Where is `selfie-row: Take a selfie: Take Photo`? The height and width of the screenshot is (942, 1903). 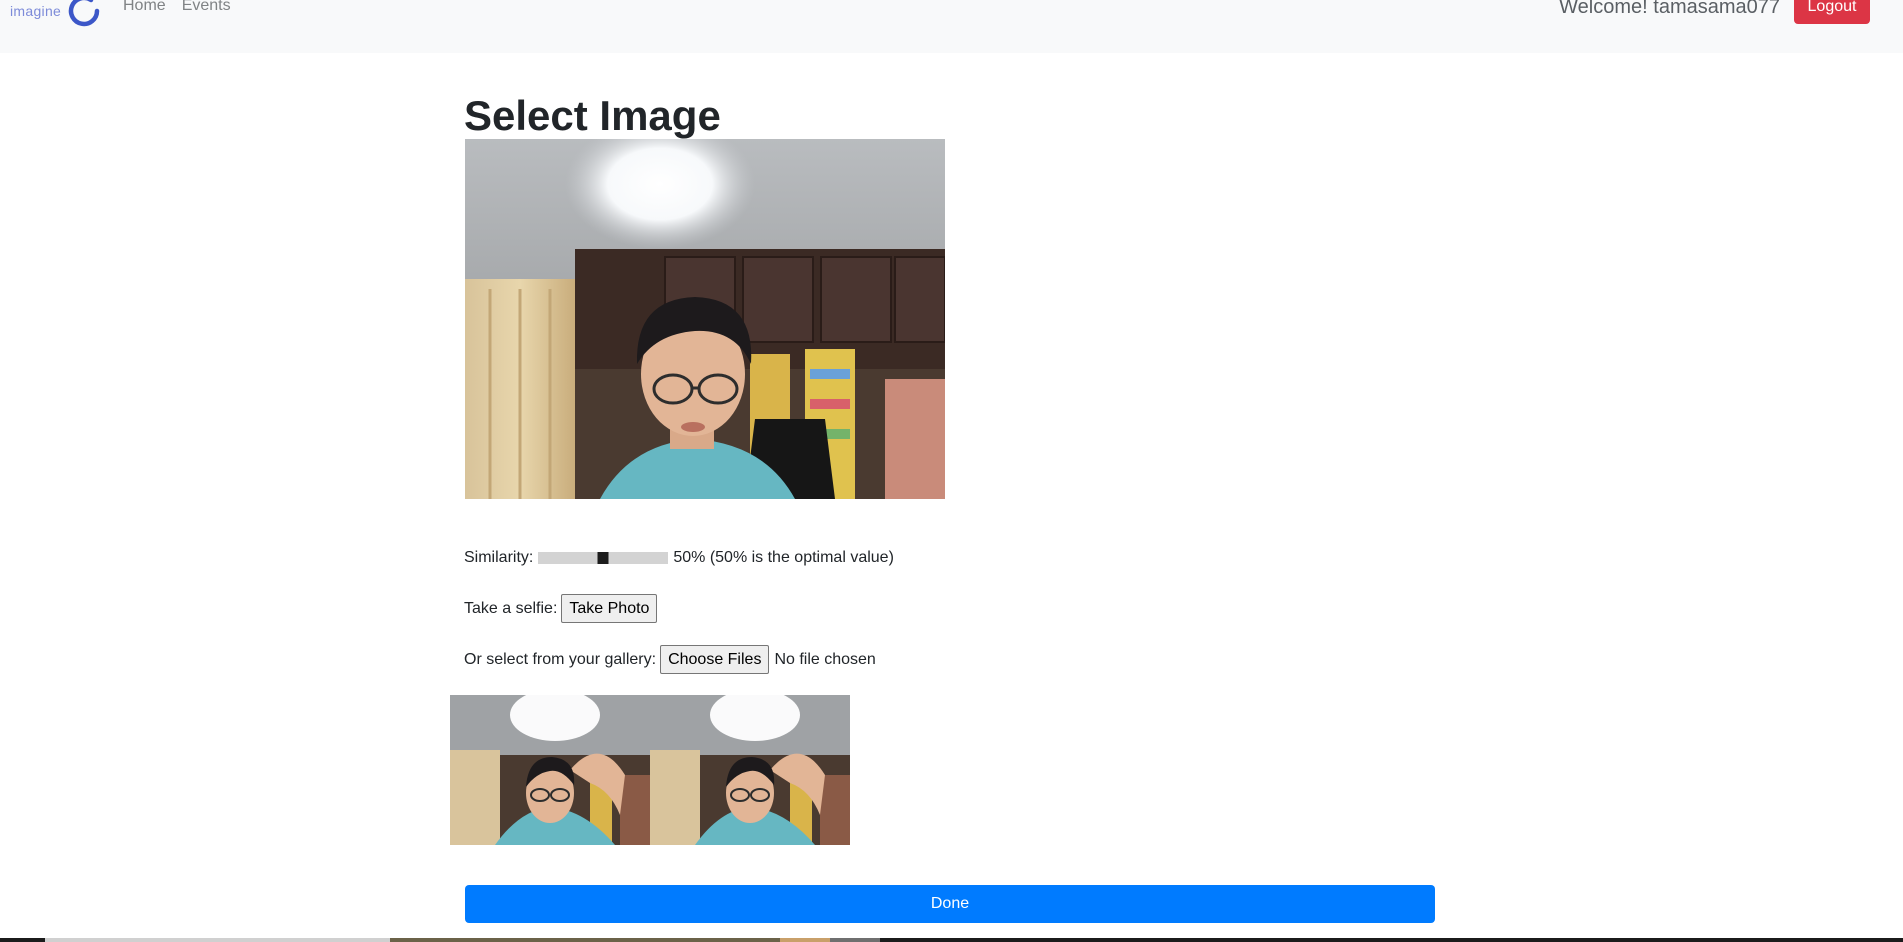 selfie-row: Take a selfie: Take Photo is located at coordinates (561, 608).